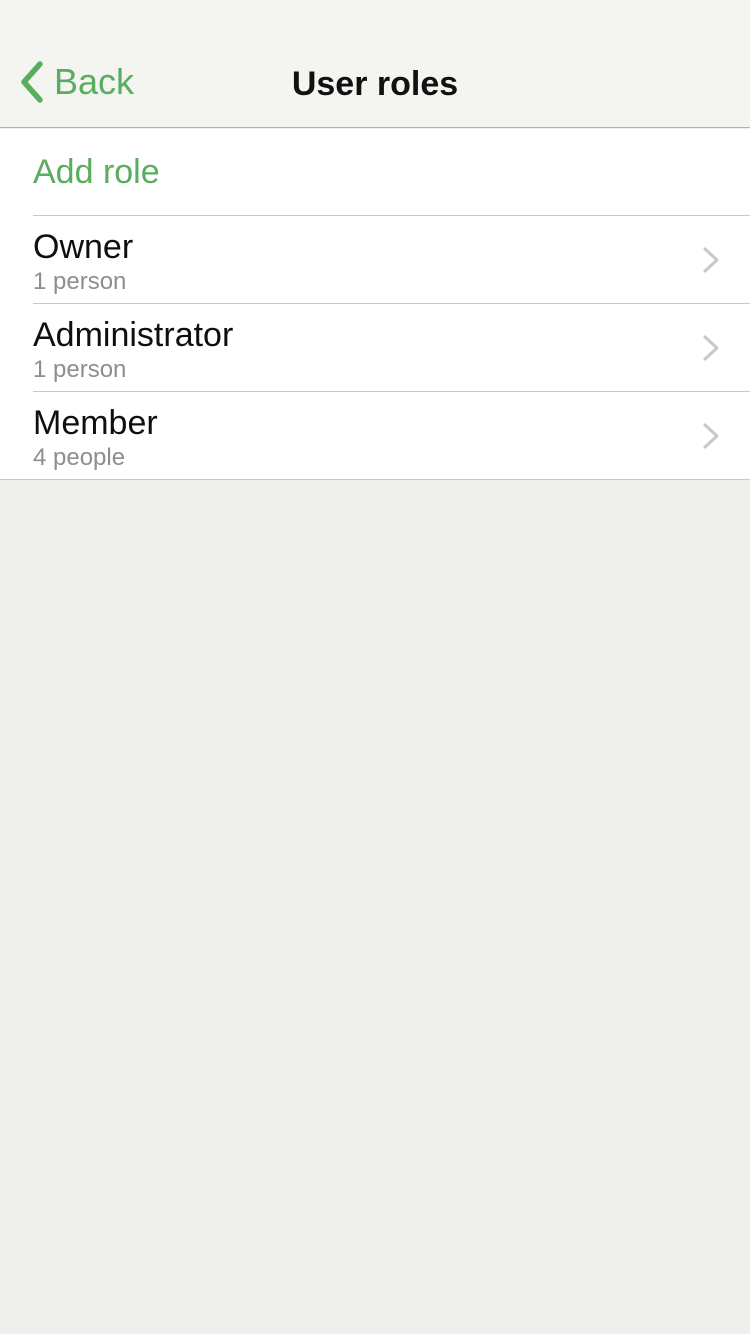 The height and width of the screenshot is (1334, 750). Describe the element at coordinates (391, 347) in the screenshot. I see `role-row-administrator: Administrator 1 person` at that location.